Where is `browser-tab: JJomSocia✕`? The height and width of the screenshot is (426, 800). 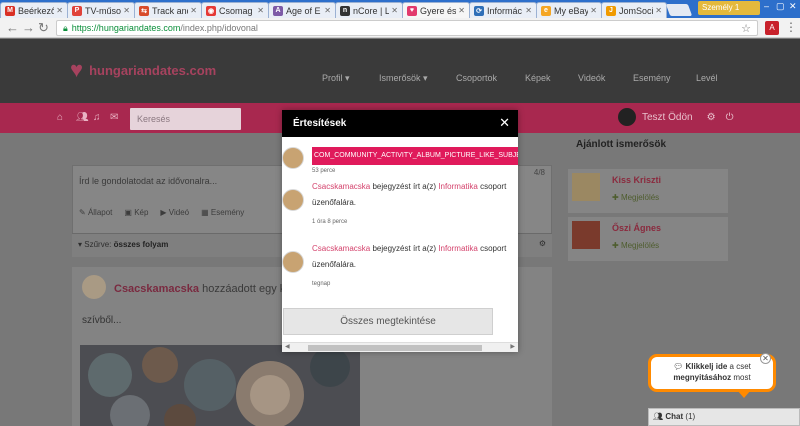 browser-tab: JJomSocia✕ is located at coordinates (634, 10).